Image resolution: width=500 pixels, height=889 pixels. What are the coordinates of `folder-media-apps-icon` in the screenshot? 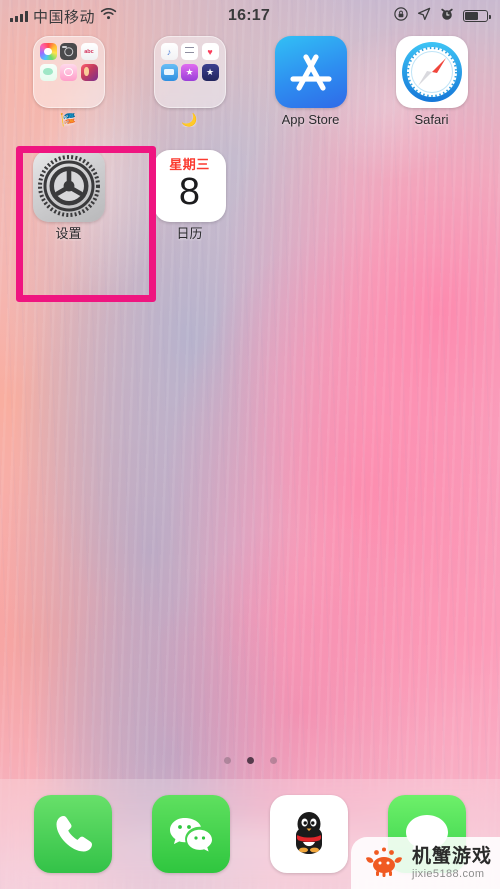 It's located at (189, 72).